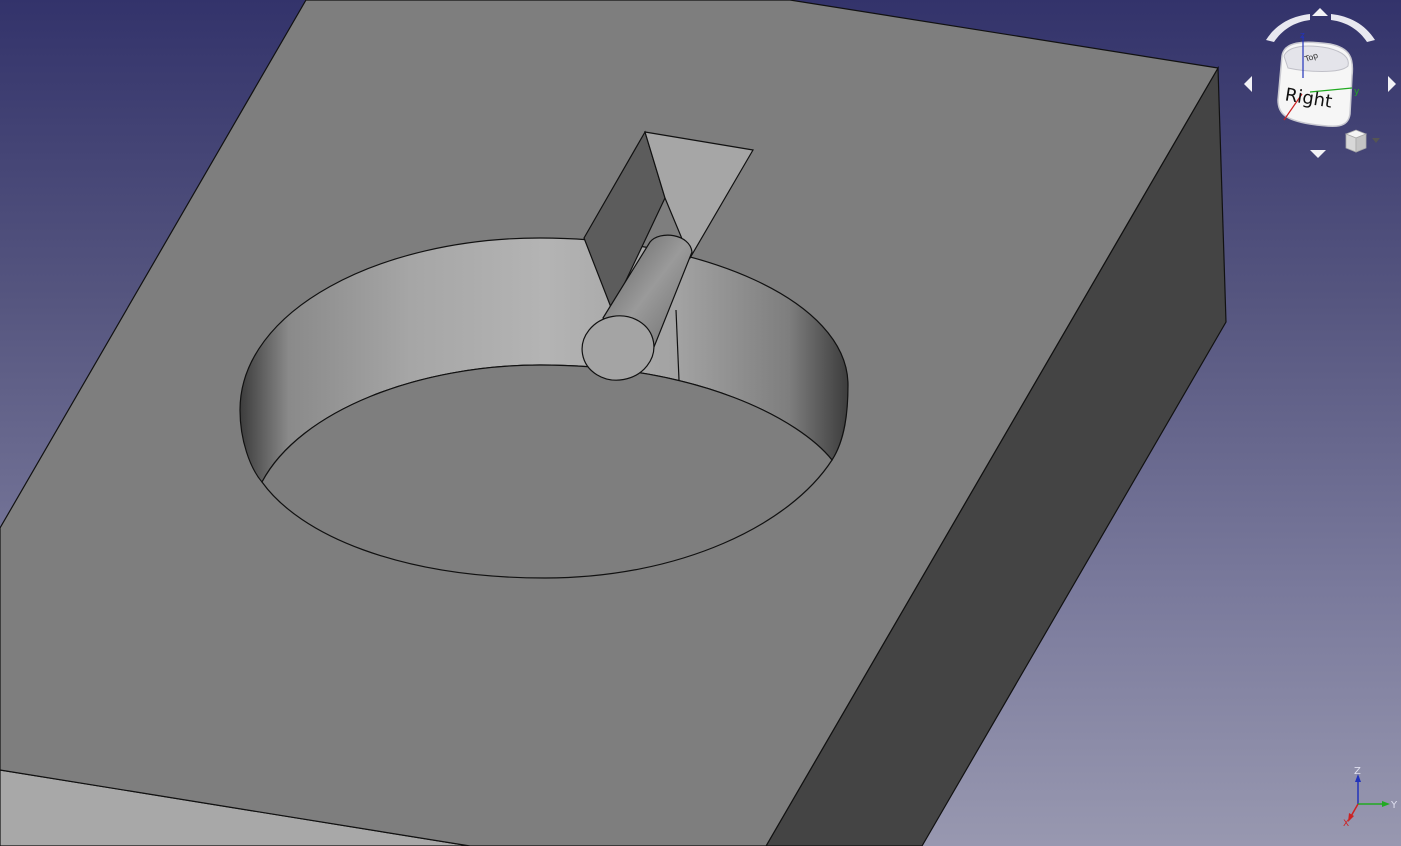  Describe the element at coordinates (1353, 28) in the screenshot. I see `rotate-right-icon` at that location.